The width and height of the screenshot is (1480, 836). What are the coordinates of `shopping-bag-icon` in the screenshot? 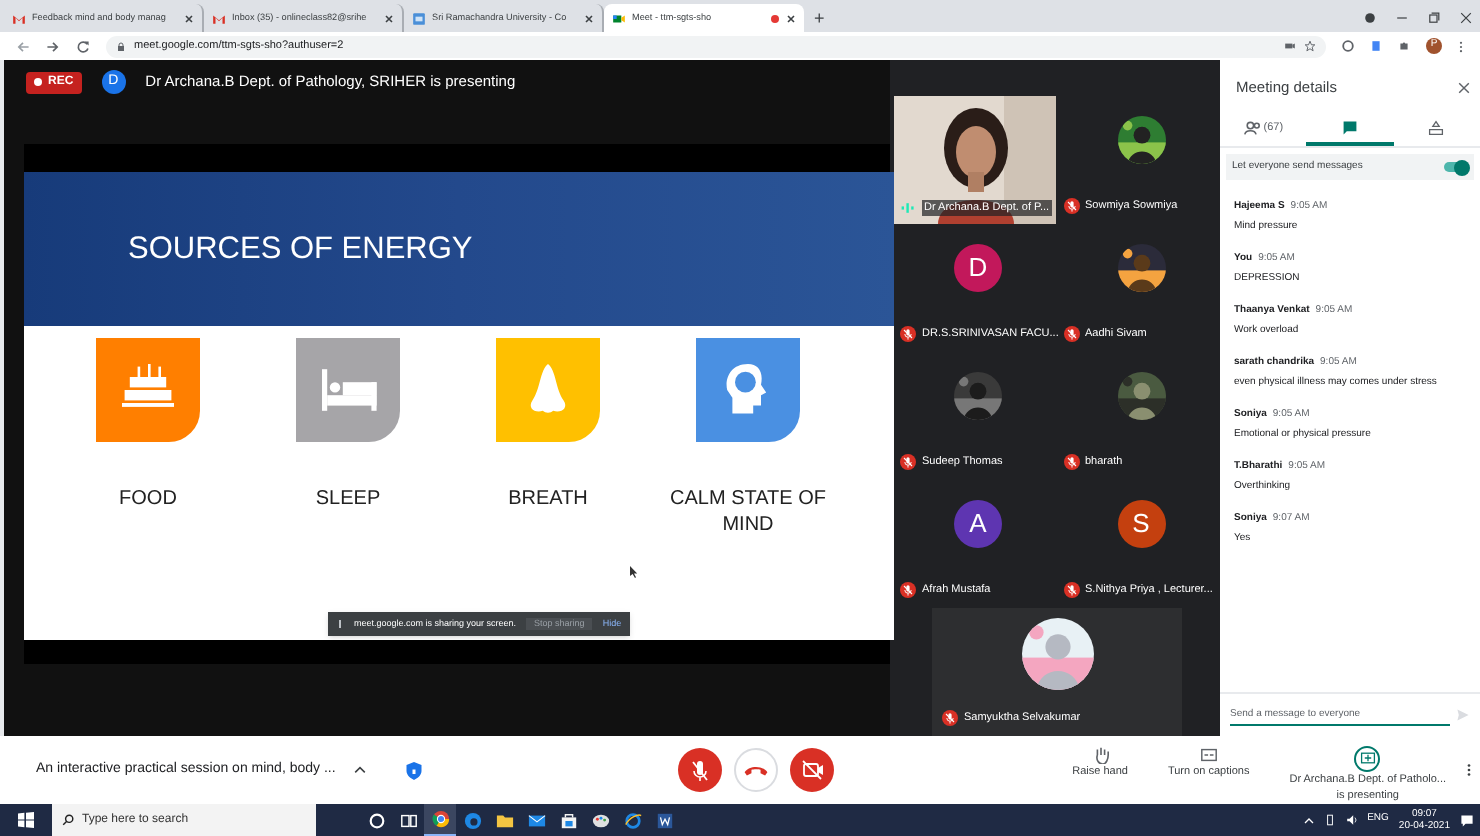 It's located at (568, 820).